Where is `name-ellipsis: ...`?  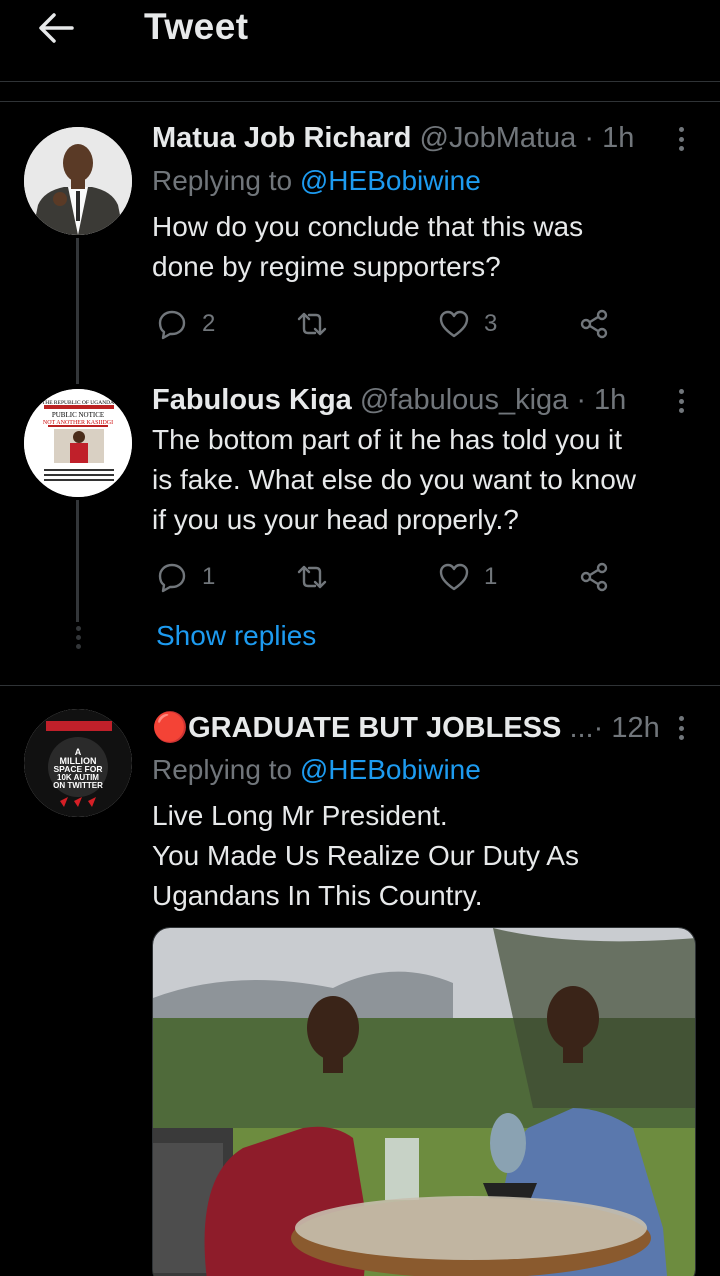 name-ellipsis: ... is located at coordinates (581, 728).